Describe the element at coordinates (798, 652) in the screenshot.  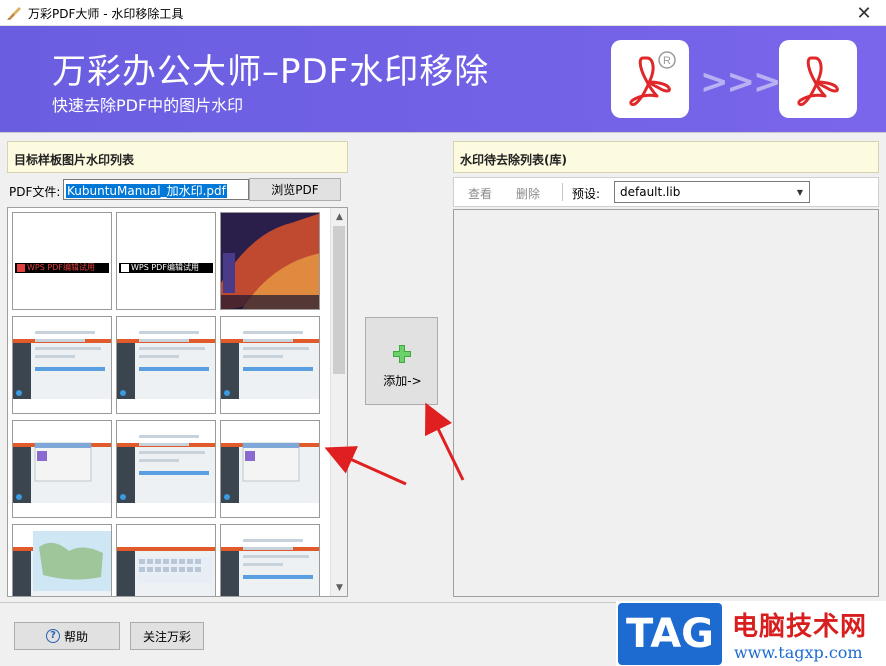
I see `site-url: www.tagxp.com` at that location.